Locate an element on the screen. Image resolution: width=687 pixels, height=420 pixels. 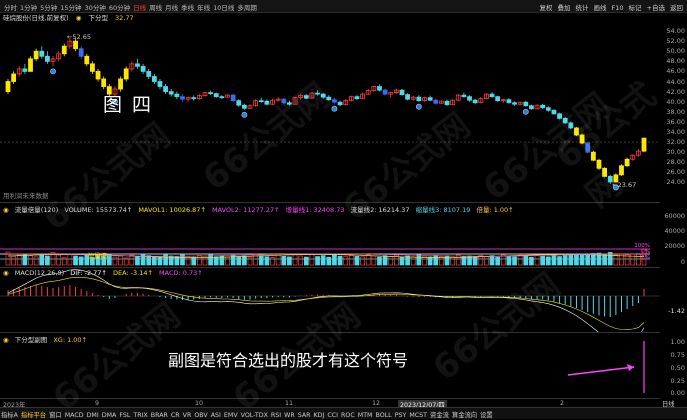
price-tick-15: 24.00 is located at coordinates (675, 182).